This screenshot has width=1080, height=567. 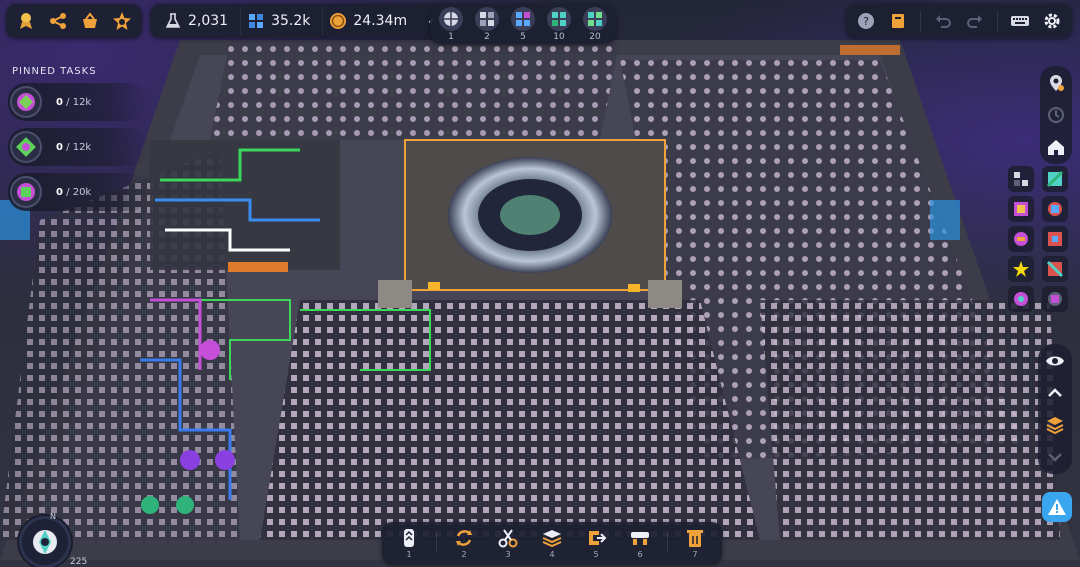 What do you see at coordinates (1055, 425) in the screenshot?
I see `layers-stack-icon` at bounding box center [1055, 425].